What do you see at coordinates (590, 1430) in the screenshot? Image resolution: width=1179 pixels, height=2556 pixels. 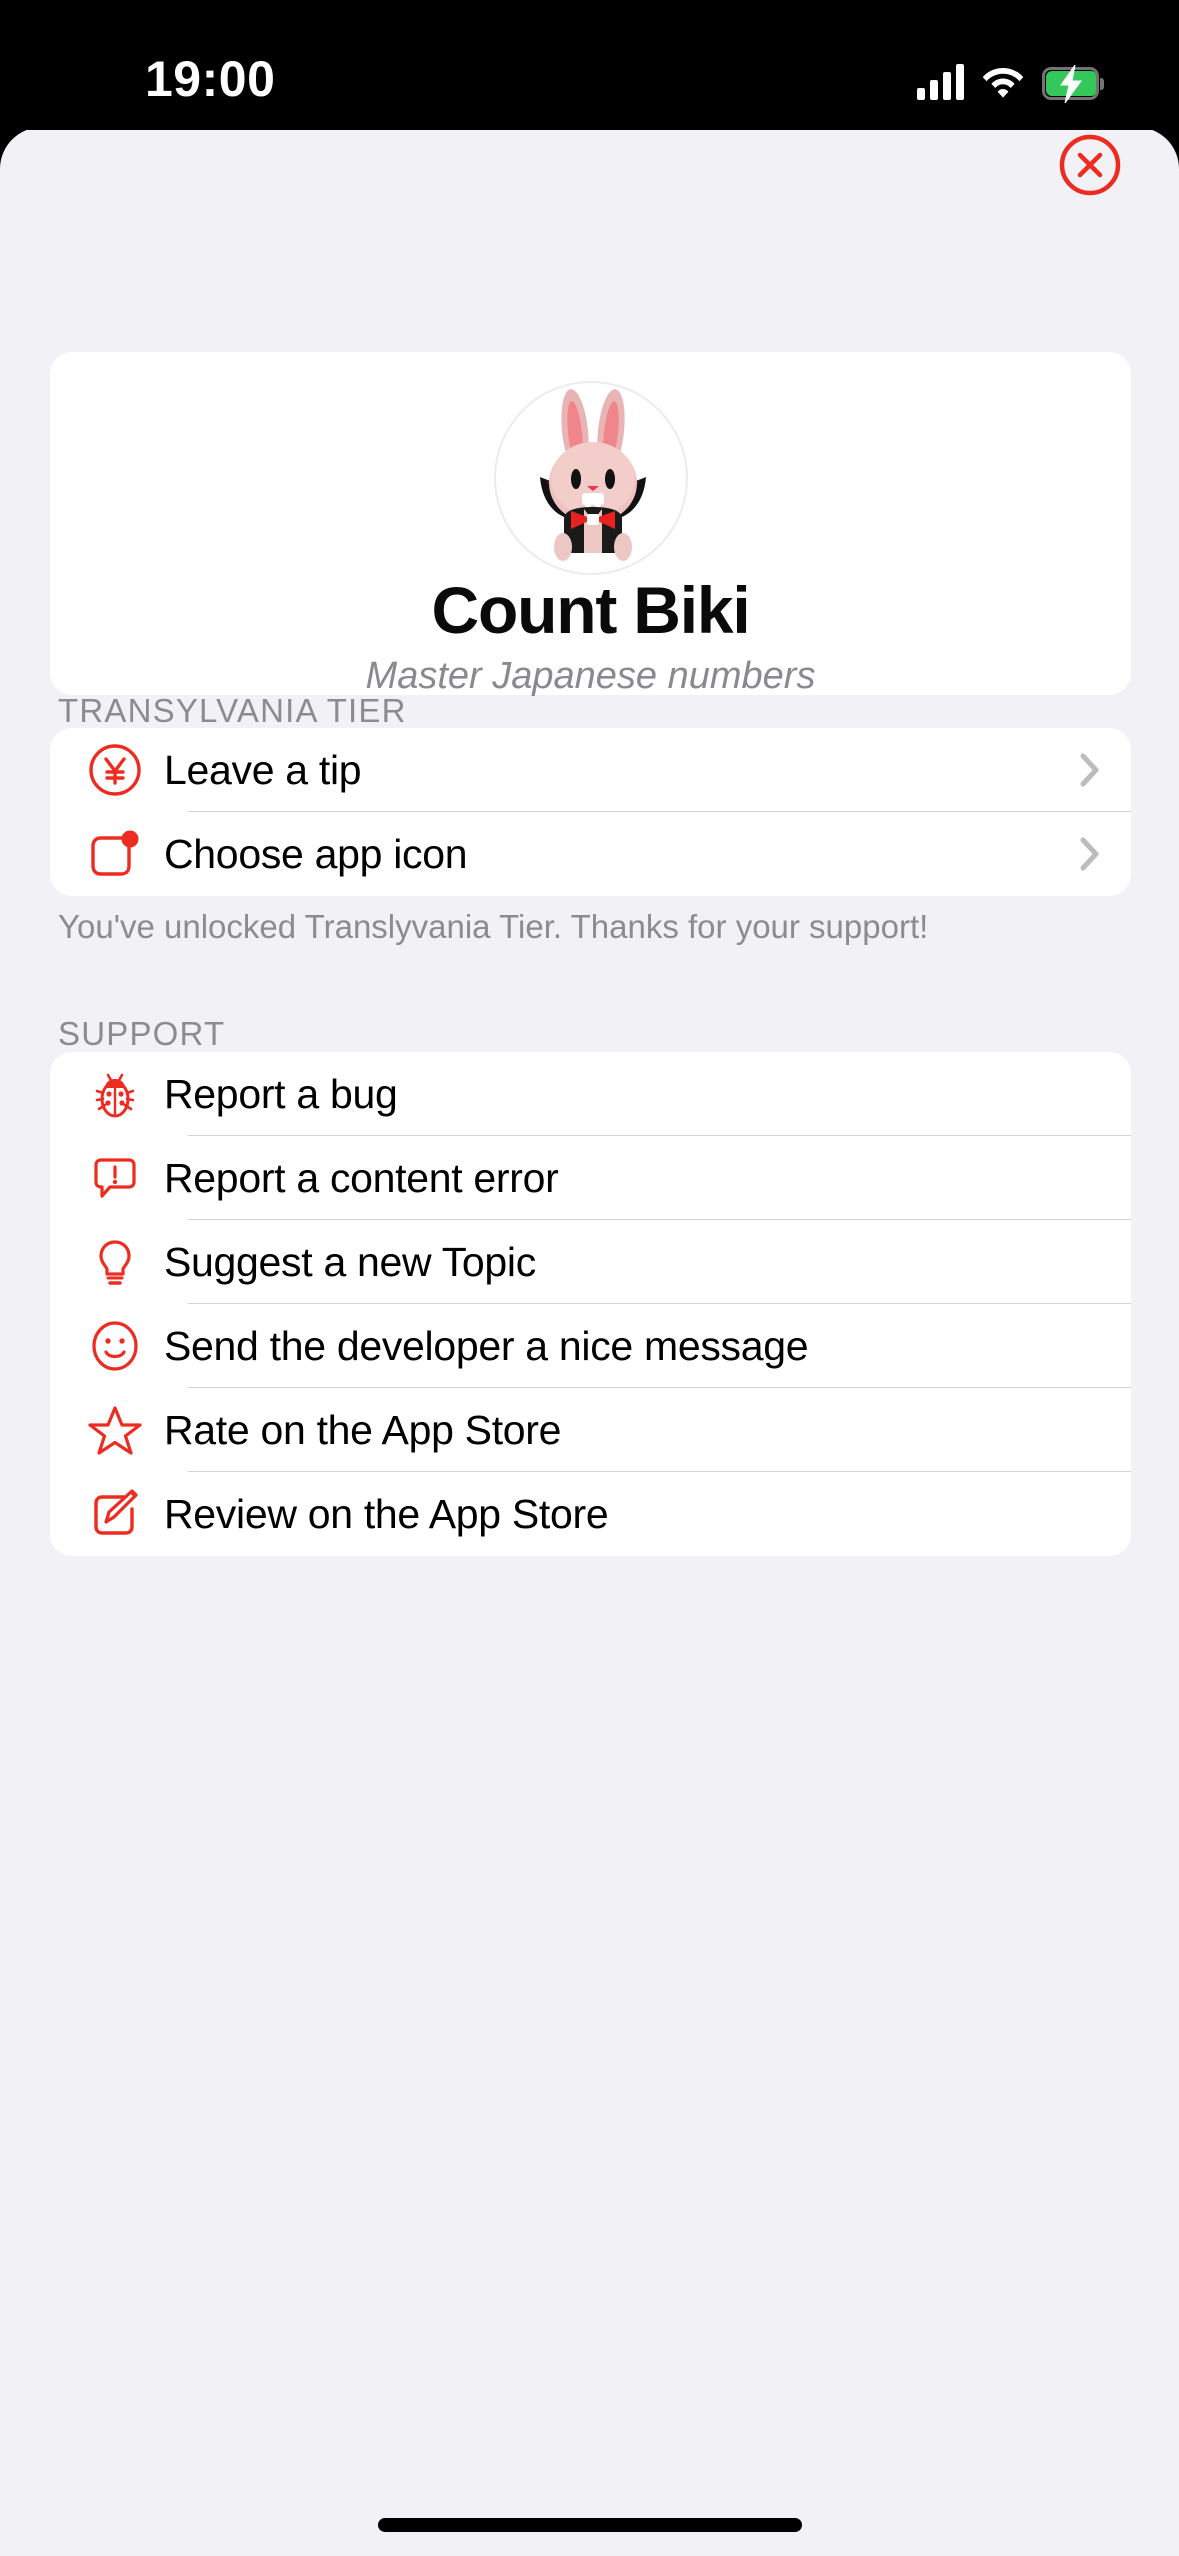 I see `list-item-rate-on-the-app-store: Rate on the App Store` at bounding box center [590, 1430].